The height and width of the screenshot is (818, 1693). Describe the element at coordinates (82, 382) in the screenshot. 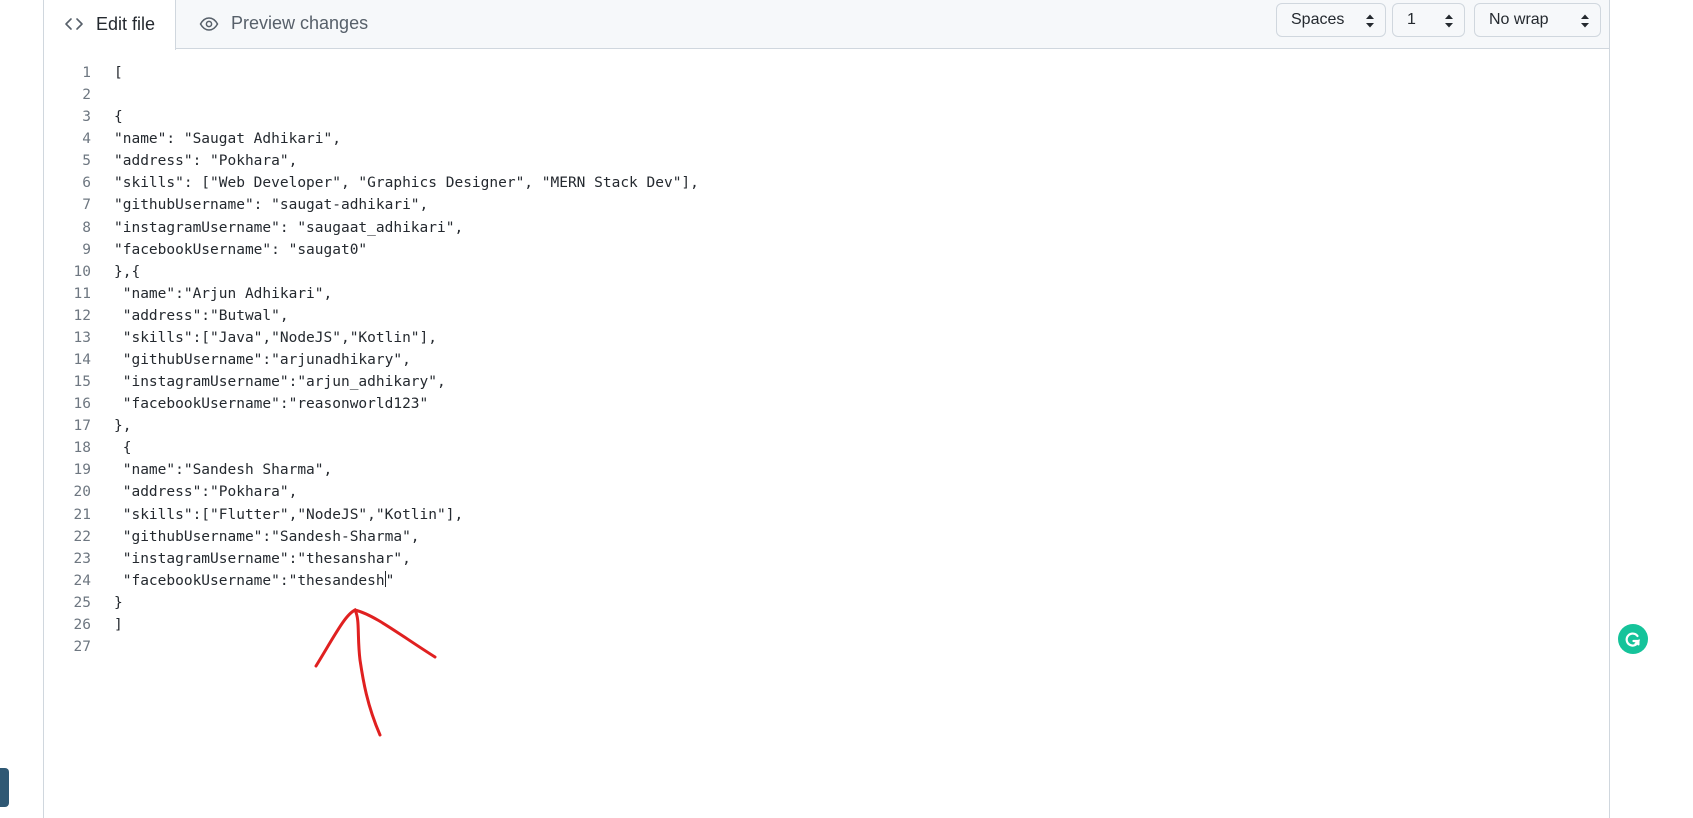

I see `line-number: 15` at that location.